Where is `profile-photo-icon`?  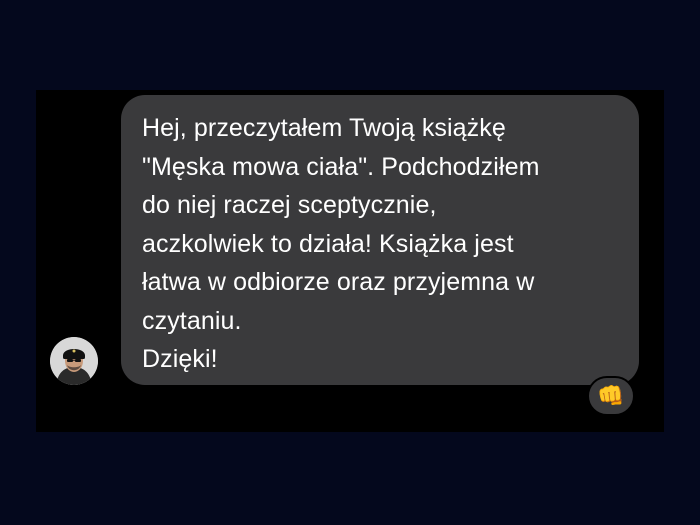 profile-photo-icon is located at coordinates (74, 361).